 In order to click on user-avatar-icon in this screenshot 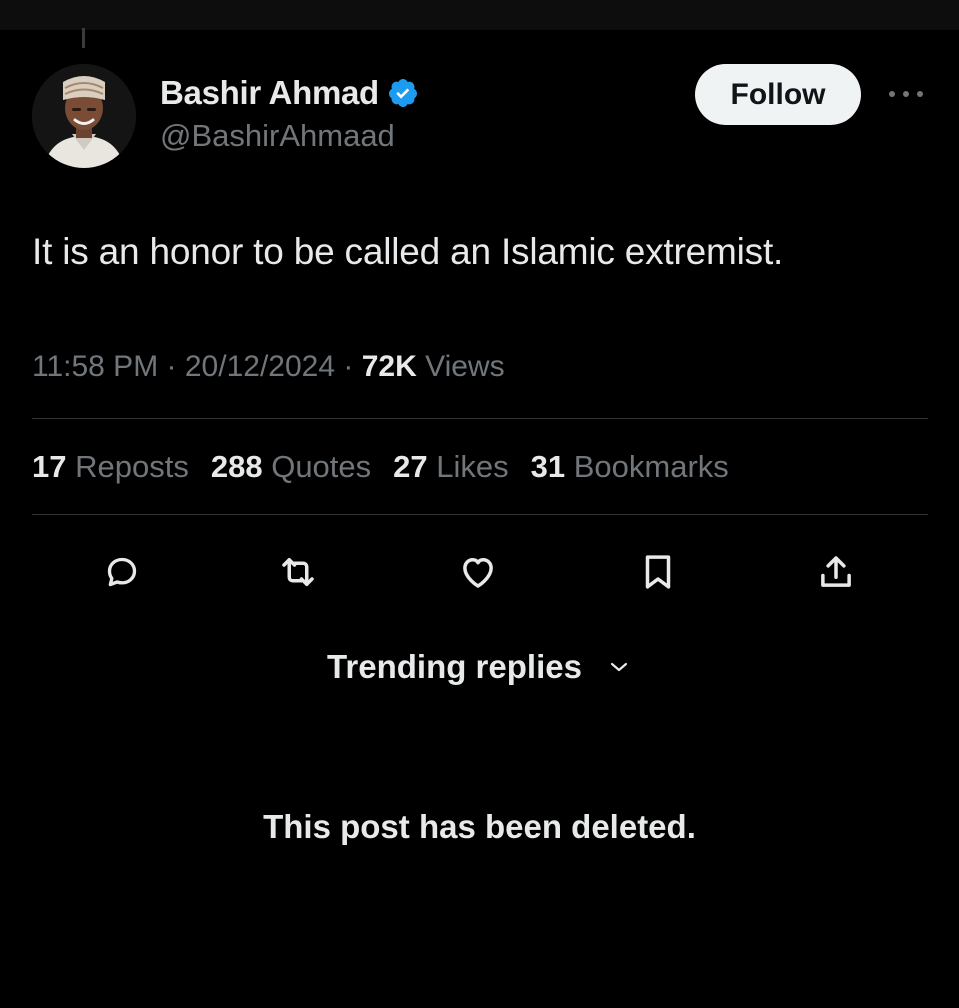, I will do `click(84, 116)`.